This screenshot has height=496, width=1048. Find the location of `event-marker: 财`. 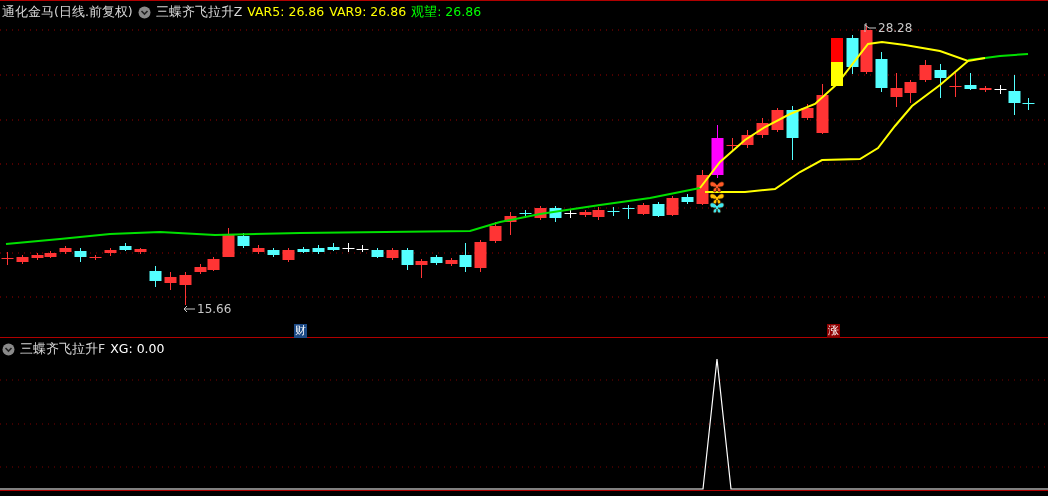

event-marker: 财 is located at coordinates (300, 331).